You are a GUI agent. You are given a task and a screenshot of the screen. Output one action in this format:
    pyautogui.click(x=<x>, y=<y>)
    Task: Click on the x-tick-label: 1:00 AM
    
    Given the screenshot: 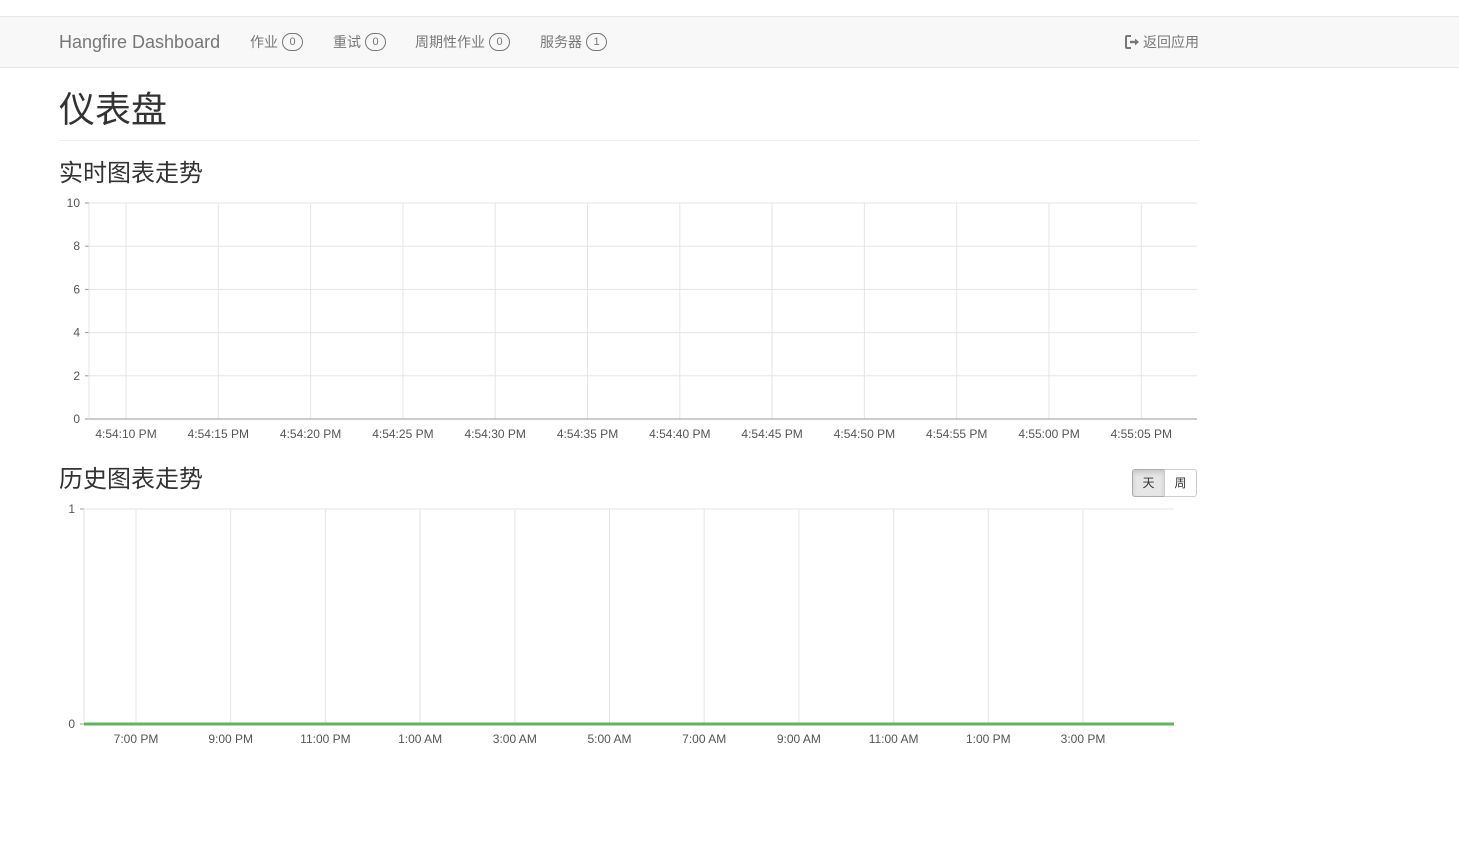 What is the action you would take?
    pyautogui.click(x=420, y=739)
    